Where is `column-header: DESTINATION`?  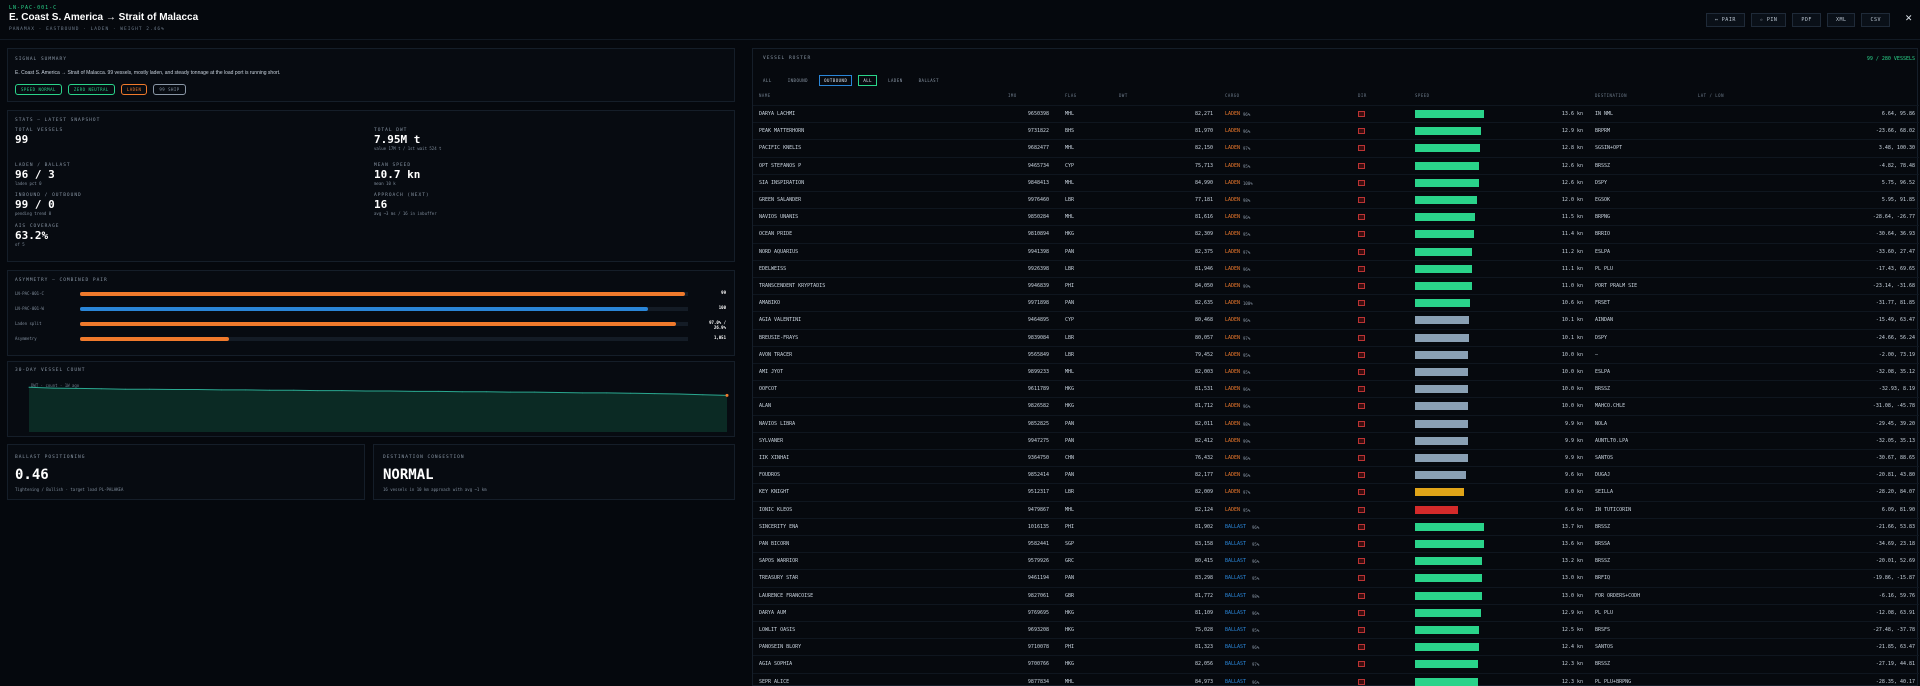 column-header: DESTINATION is located at coordinates (1611, 95).